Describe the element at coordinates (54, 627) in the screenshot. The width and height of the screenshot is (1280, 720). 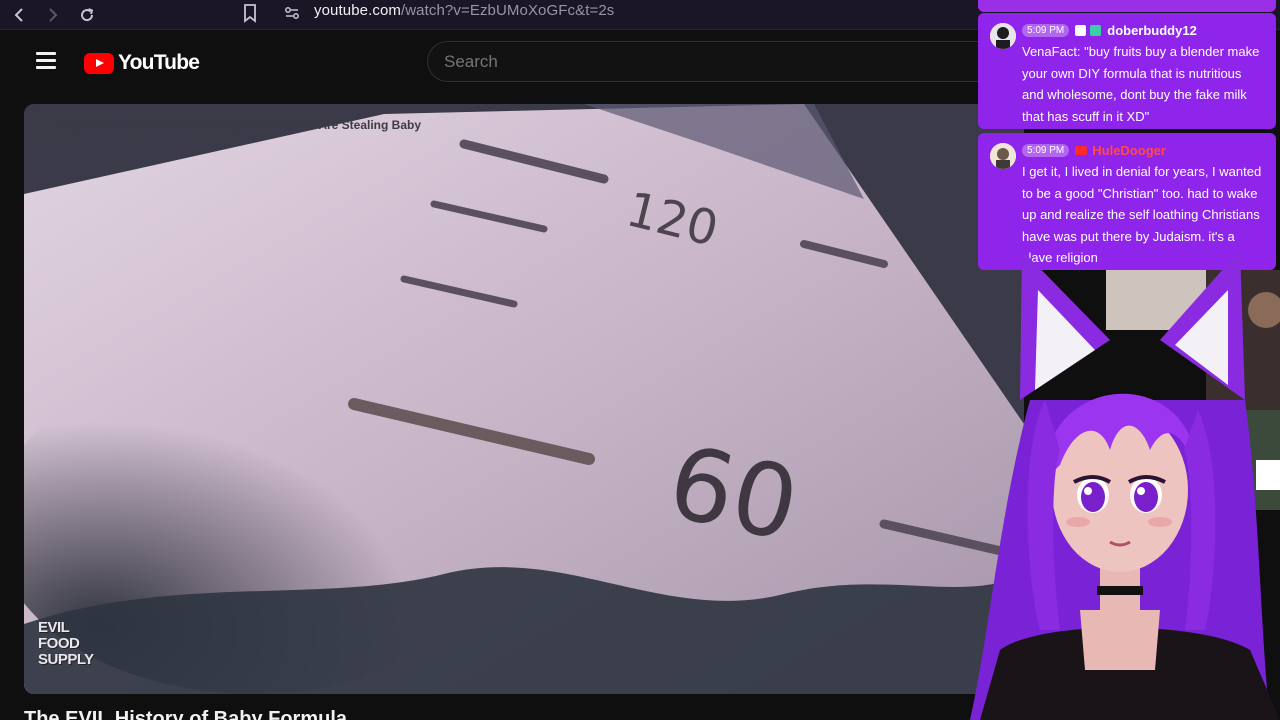
I see `watermark-line: EVIL` at that location.